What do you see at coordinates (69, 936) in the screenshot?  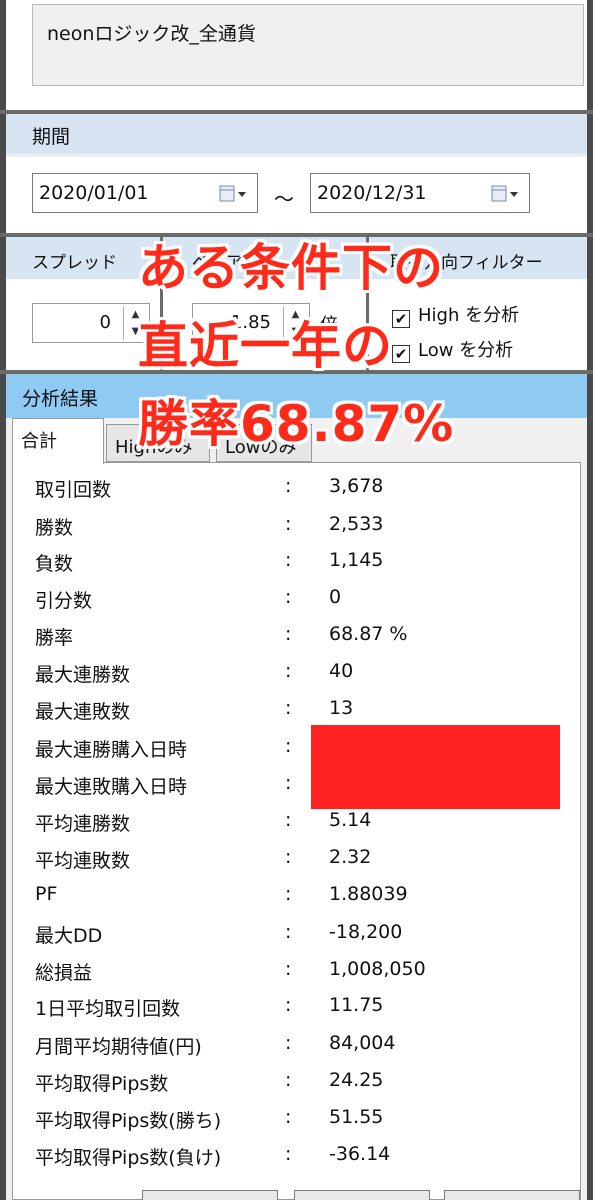 I see `result-label: 最大DD` at bounding box center [69, 936].